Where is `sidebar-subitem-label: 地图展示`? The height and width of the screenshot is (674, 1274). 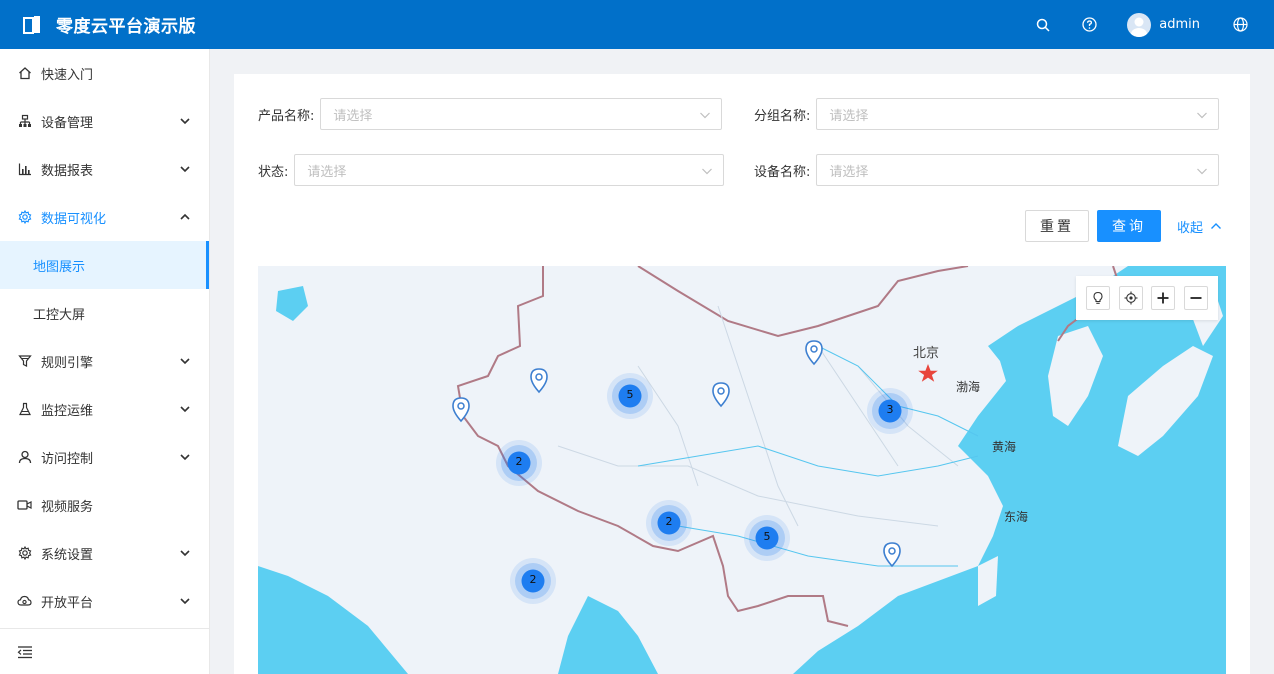
sidebar-subitem-label: 地图展示 is located at coordinates (59, 267).